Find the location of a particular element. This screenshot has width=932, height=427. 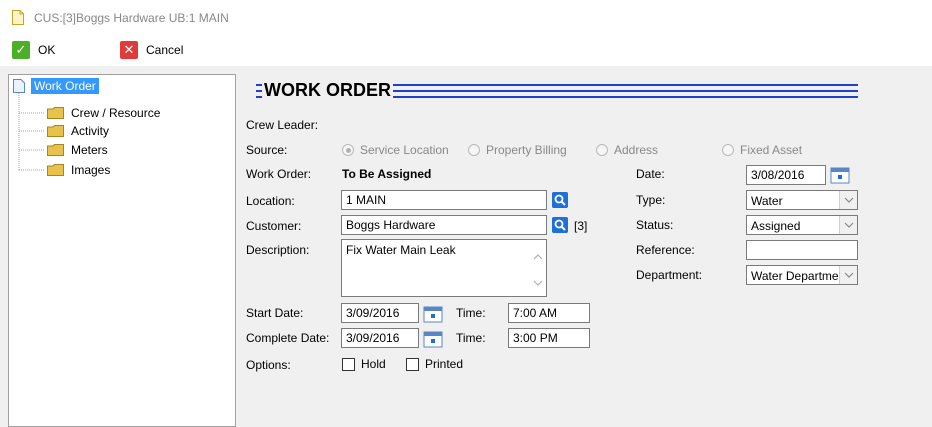

radio-property-billing: Property Billing is located at coordinates (517, 150).